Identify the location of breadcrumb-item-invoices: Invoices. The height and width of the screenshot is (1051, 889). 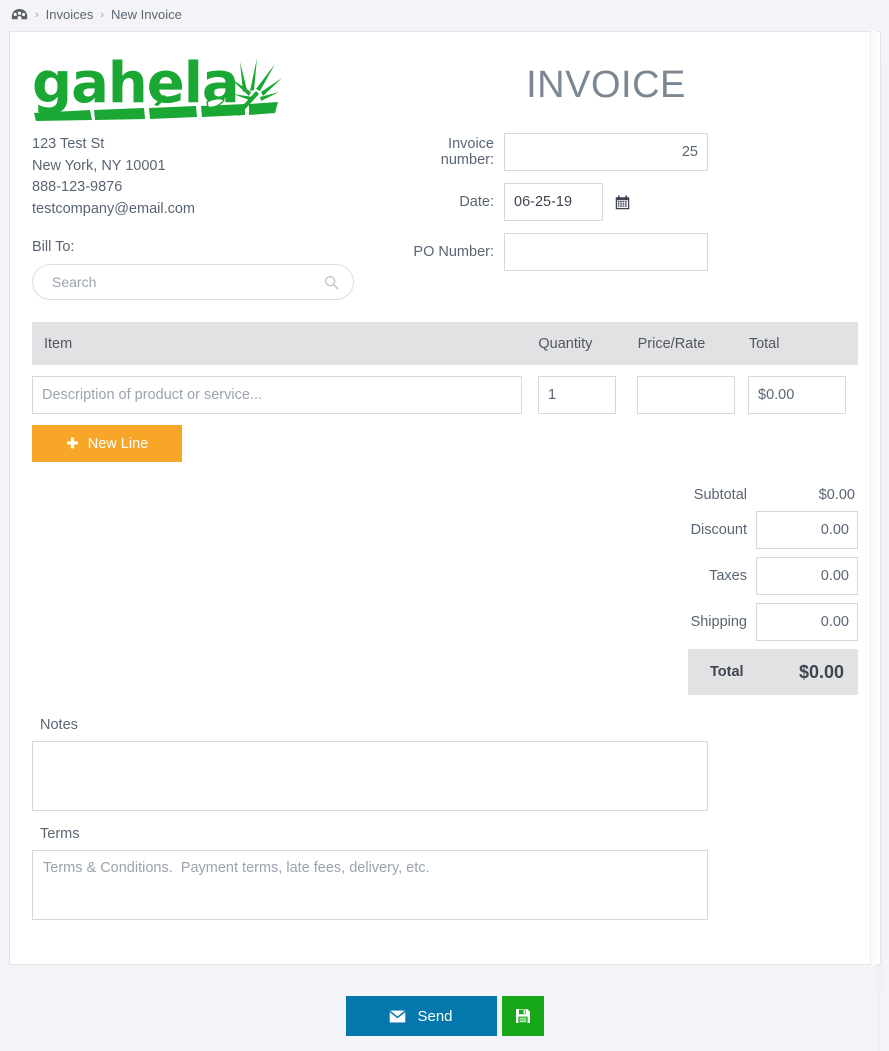
(70, 14).